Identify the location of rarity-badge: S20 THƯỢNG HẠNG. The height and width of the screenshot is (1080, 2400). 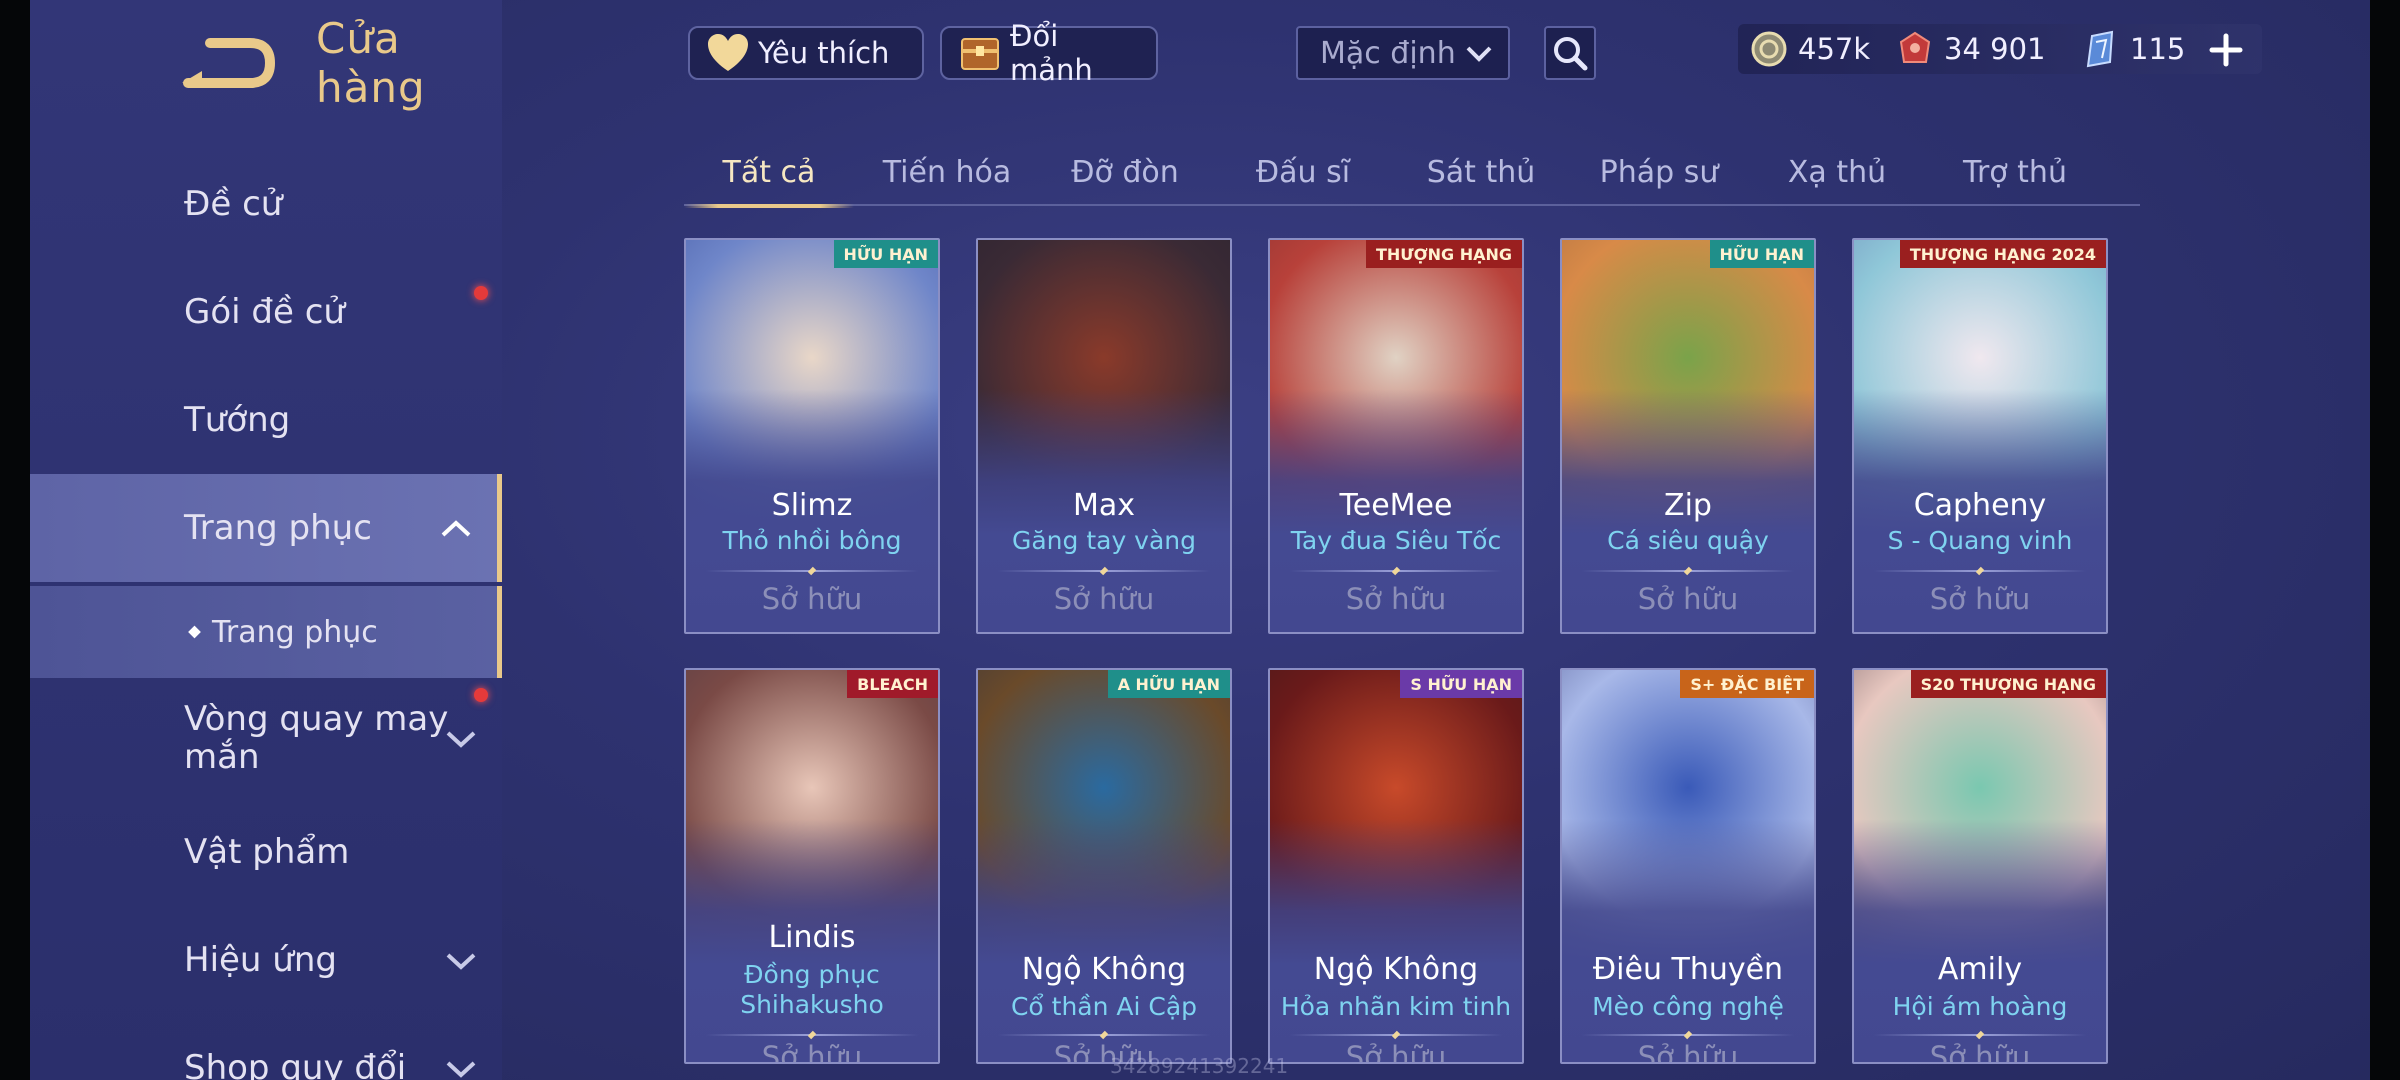
(2008, 684).